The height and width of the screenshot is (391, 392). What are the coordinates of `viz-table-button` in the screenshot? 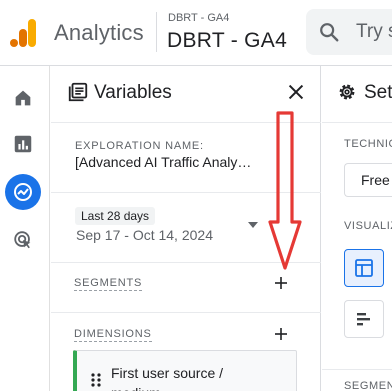 It's located at (364, 268).